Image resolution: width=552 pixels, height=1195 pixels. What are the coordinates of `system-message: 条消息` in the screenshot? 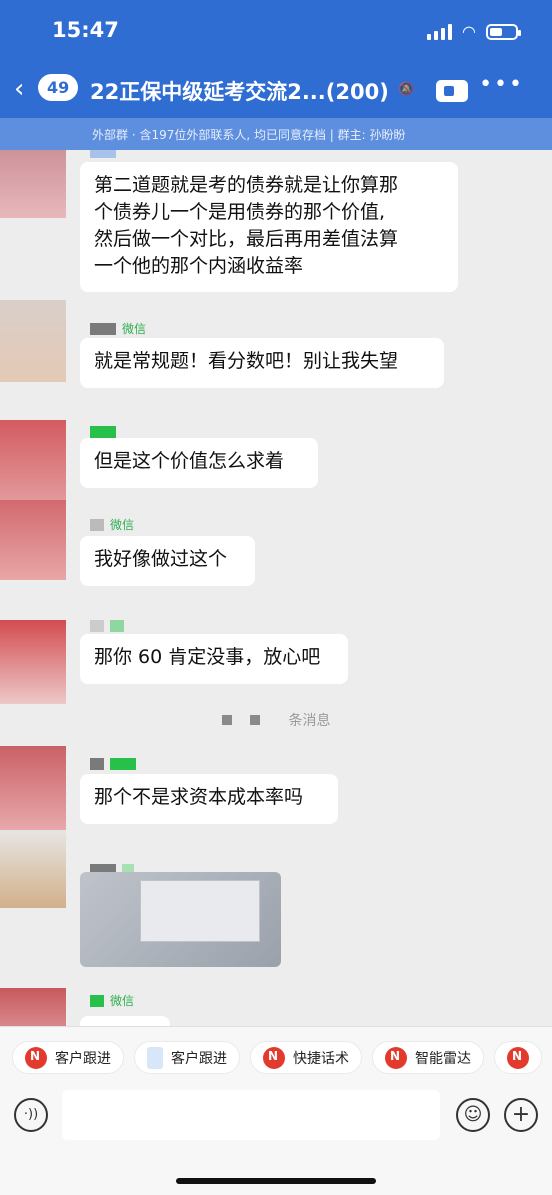 It's located at (276, 720).